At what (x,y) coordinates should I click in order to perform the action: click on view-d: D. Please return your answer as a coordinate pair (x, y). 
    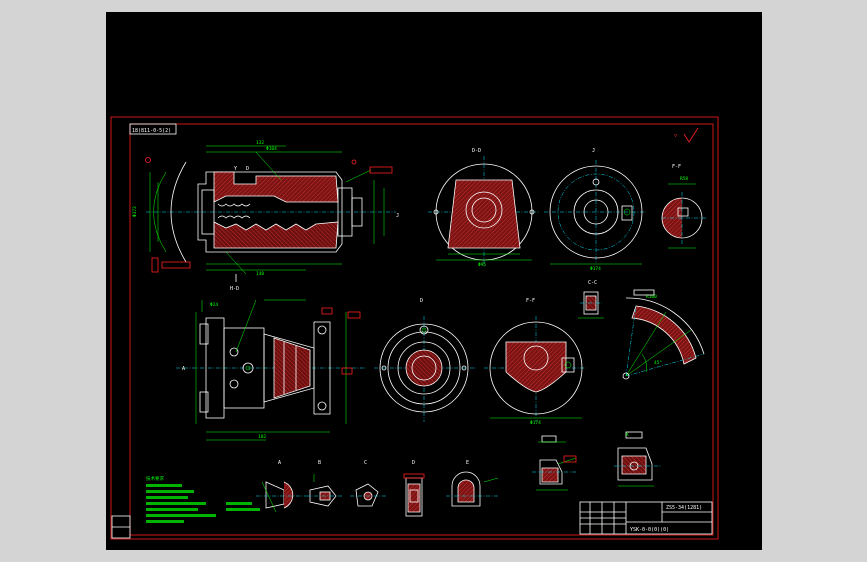
    Looking at the image, I should click on (425, 360).